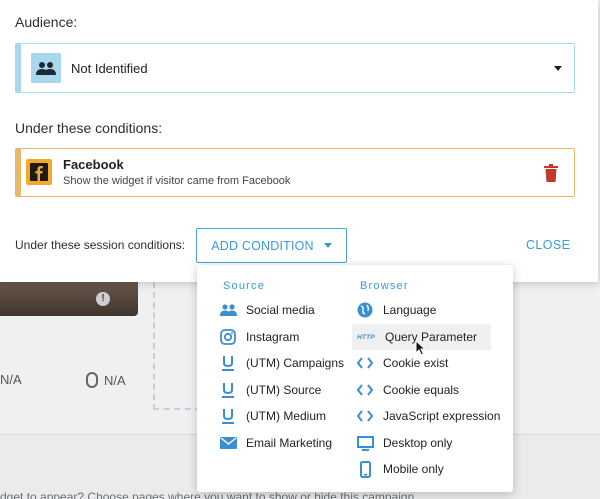 This screenshot has height=499, width=600. What do you see at coordinates (39, 172) in the screenshot?
I see `facebook-icon` at bounding box center [39, 172].